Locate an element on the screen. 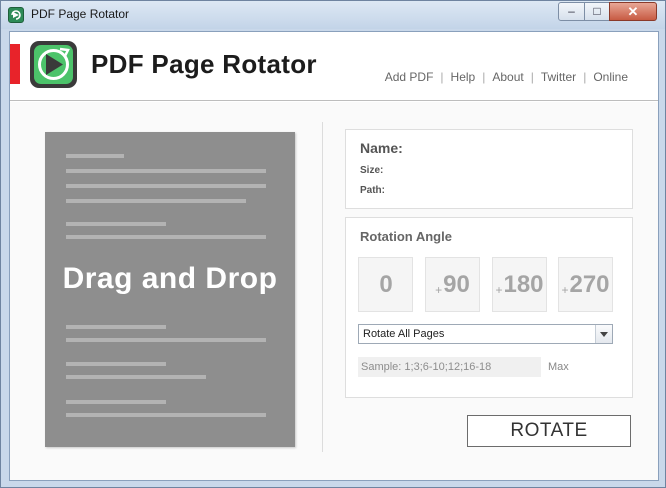  minimize-icon: – is located at coordinates (571, 11).